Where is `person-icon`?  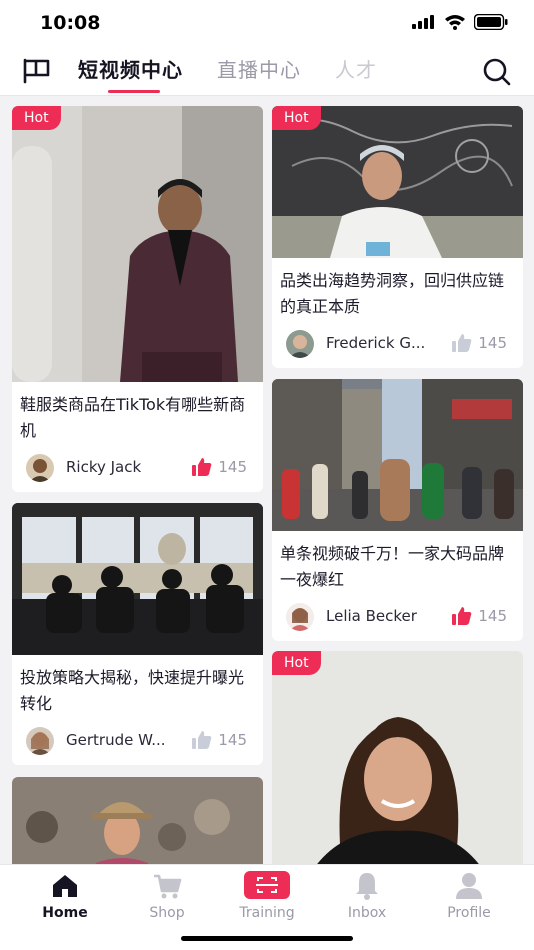
person-icon is located at coordinates (469, 886).